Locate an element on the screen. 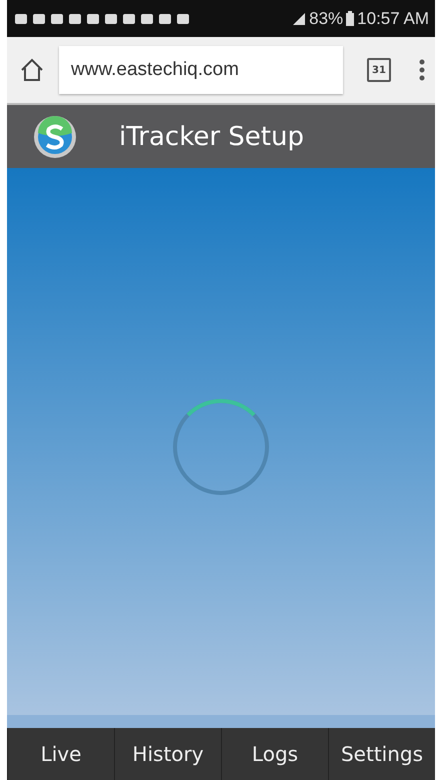 The height and width of the screenshot is (780, 442). clock: 10:57 AM is located at coordinates (393, 18).